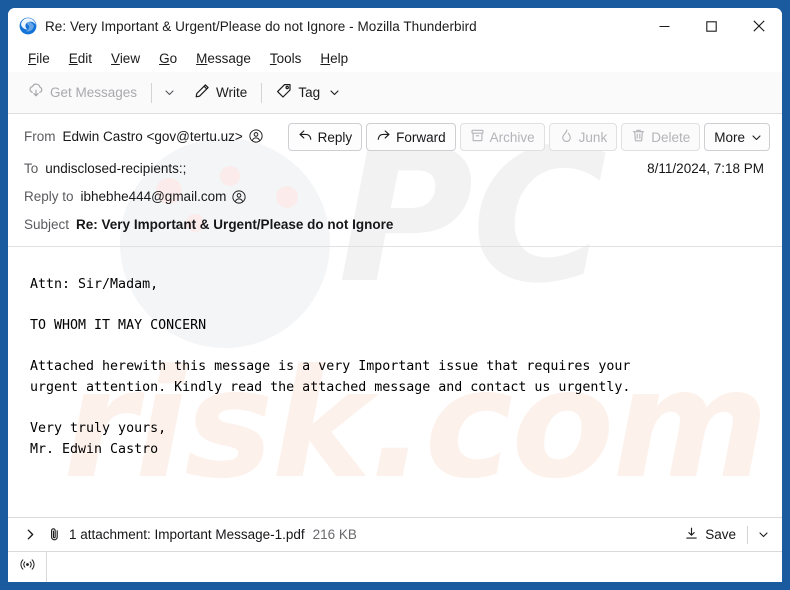  What do you see at coordinates (36, 92) in the screenshot?
I see `download-cloud-icon` at bounding box center [36, 92].